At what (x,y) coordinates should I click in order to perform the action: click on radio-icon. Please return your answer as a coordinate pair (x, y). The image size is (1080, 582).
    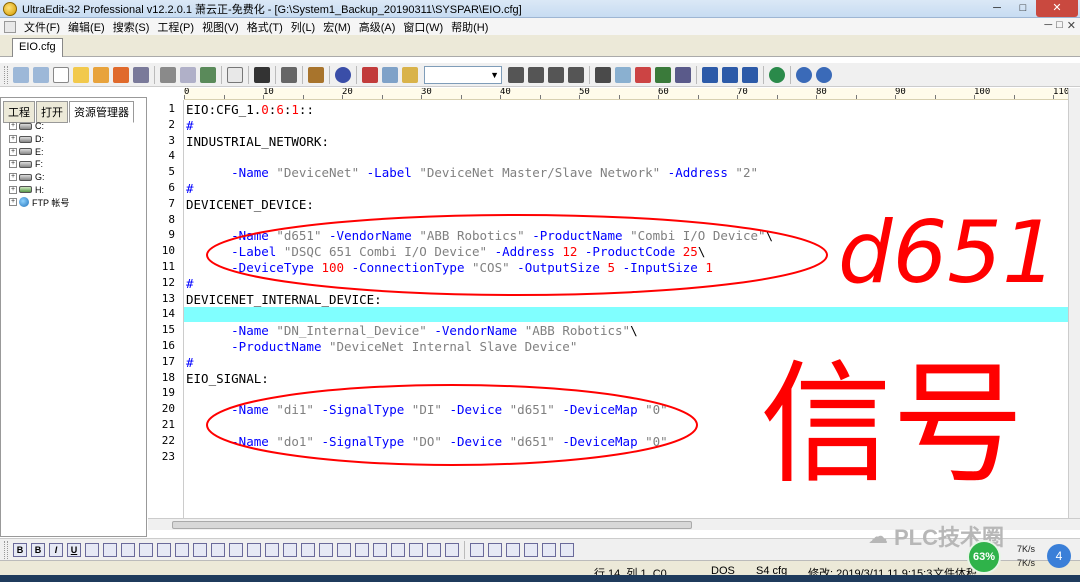
    Looking at the image, I should click on (344, 549).